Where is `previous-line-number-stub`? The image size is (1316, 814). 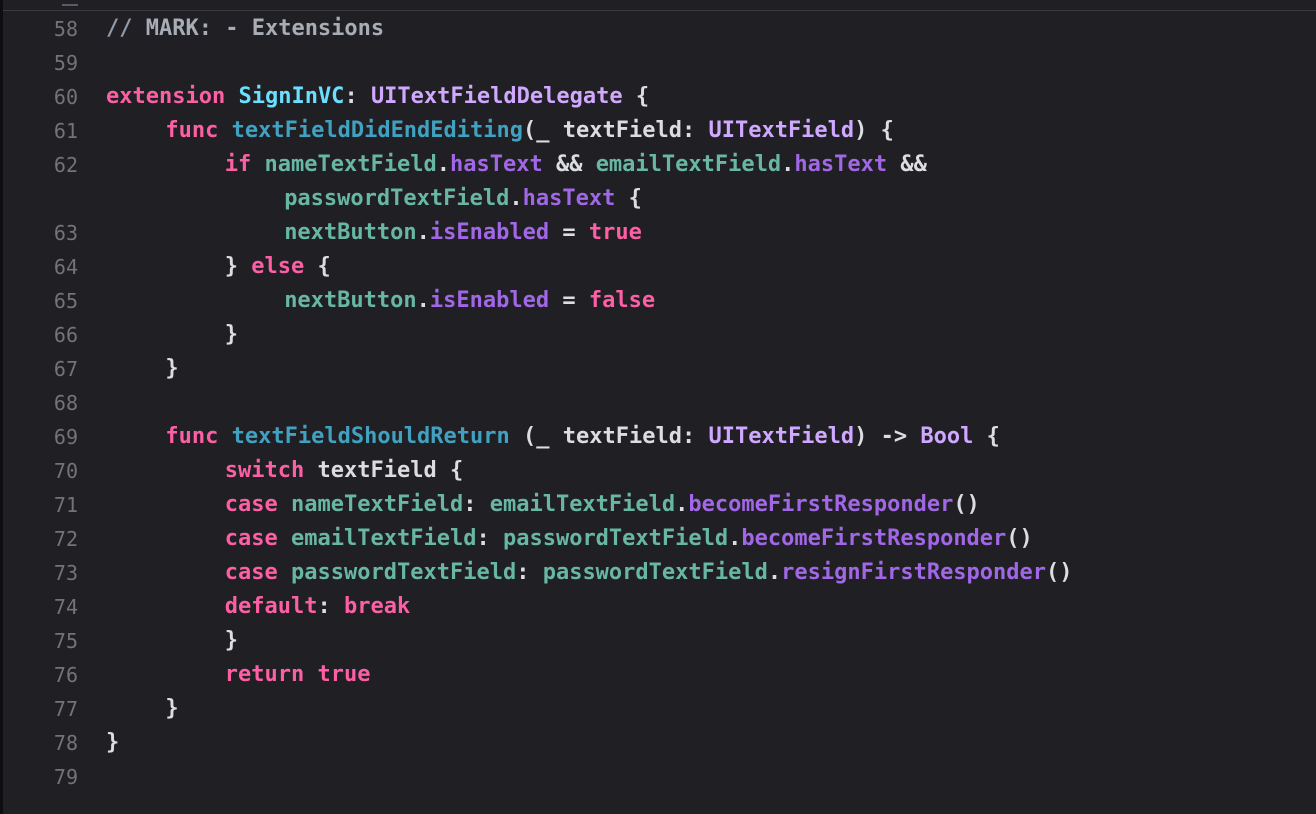
previous-line-number-stub is located at coordinates (70, 3).